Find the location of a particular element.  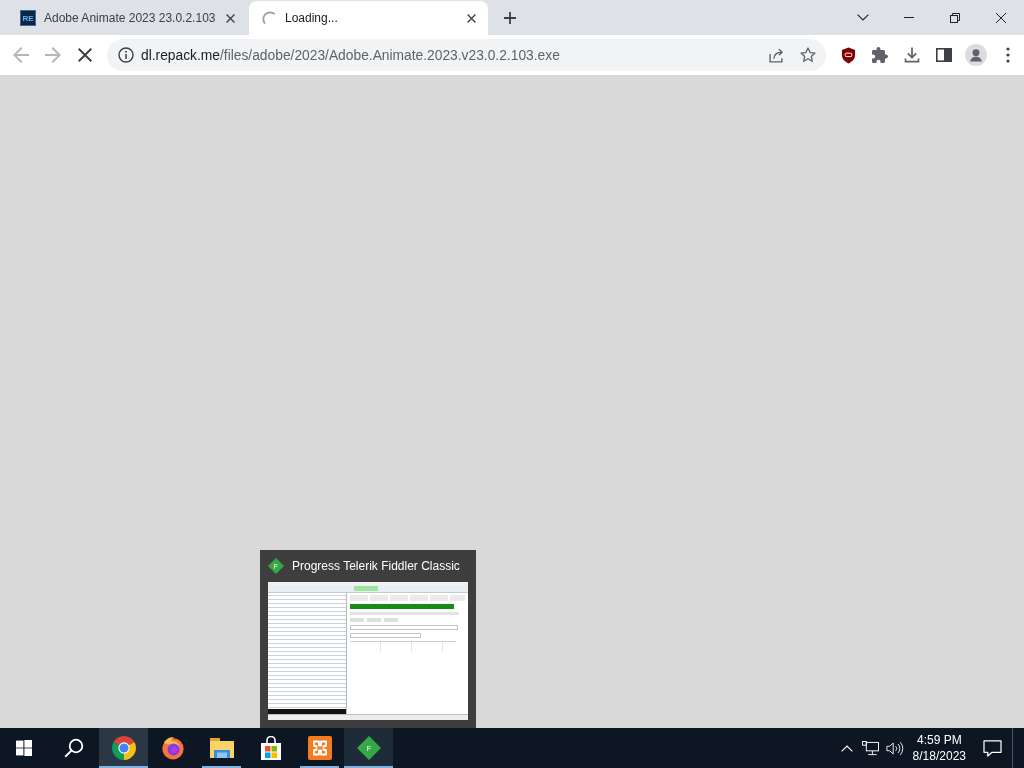

address-bar: dl.repack.me/files/adobe/2023/Adobe.Animate.2023.v23.0.2.103.exe is located at coordinates (466, 55).